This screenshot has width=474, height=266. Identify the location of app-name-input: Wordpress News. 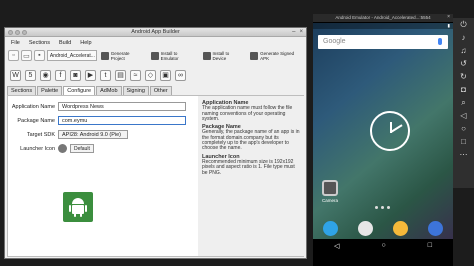
(122, 106).